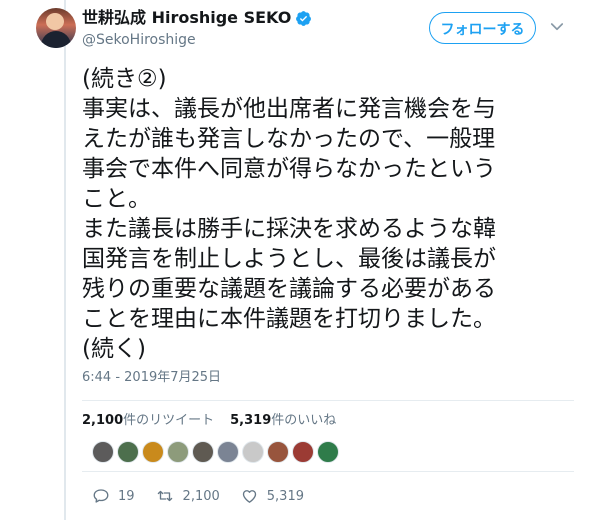 This screenshot has height=520, width=600. I want to click on reply-icon, so click(101, 496).